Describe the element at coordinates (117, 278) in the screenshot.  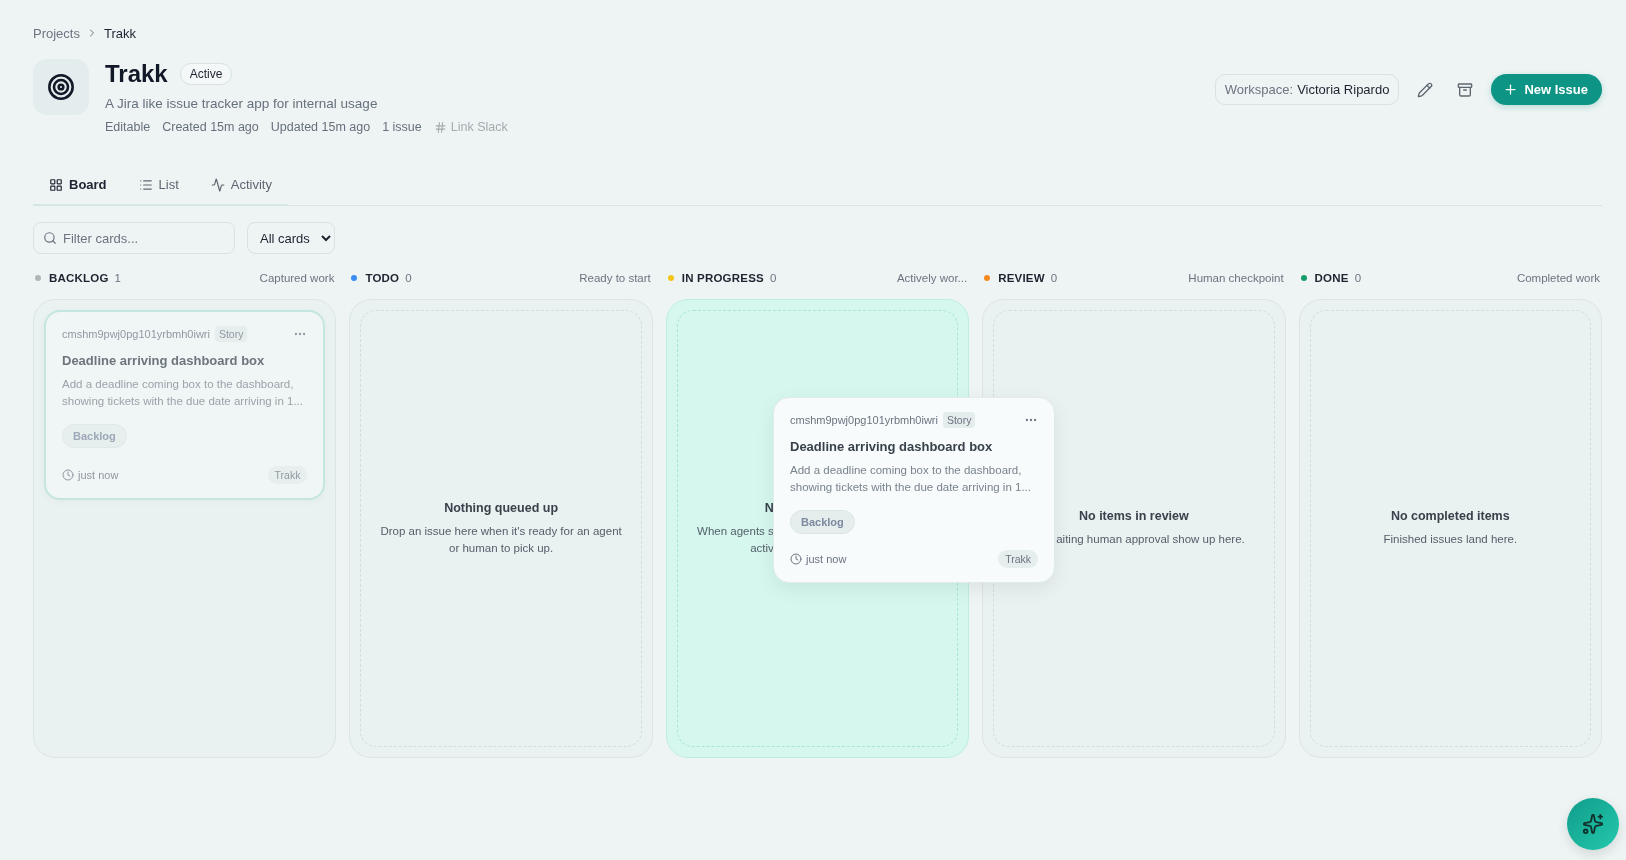
I see `column-count: 1` at that location.